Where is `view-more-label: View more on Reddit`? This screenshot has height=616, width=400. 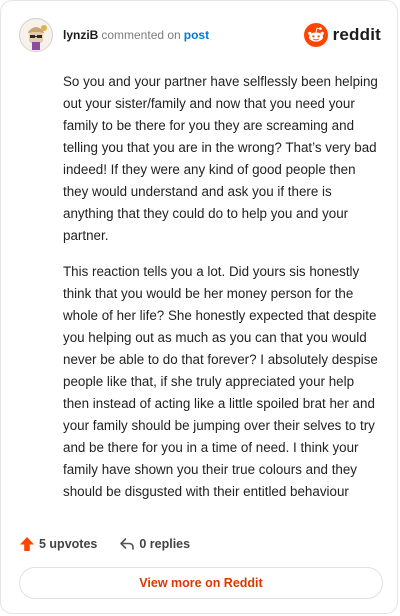 view-more-label: View more on Reddit is located at coordinates (201, 583).